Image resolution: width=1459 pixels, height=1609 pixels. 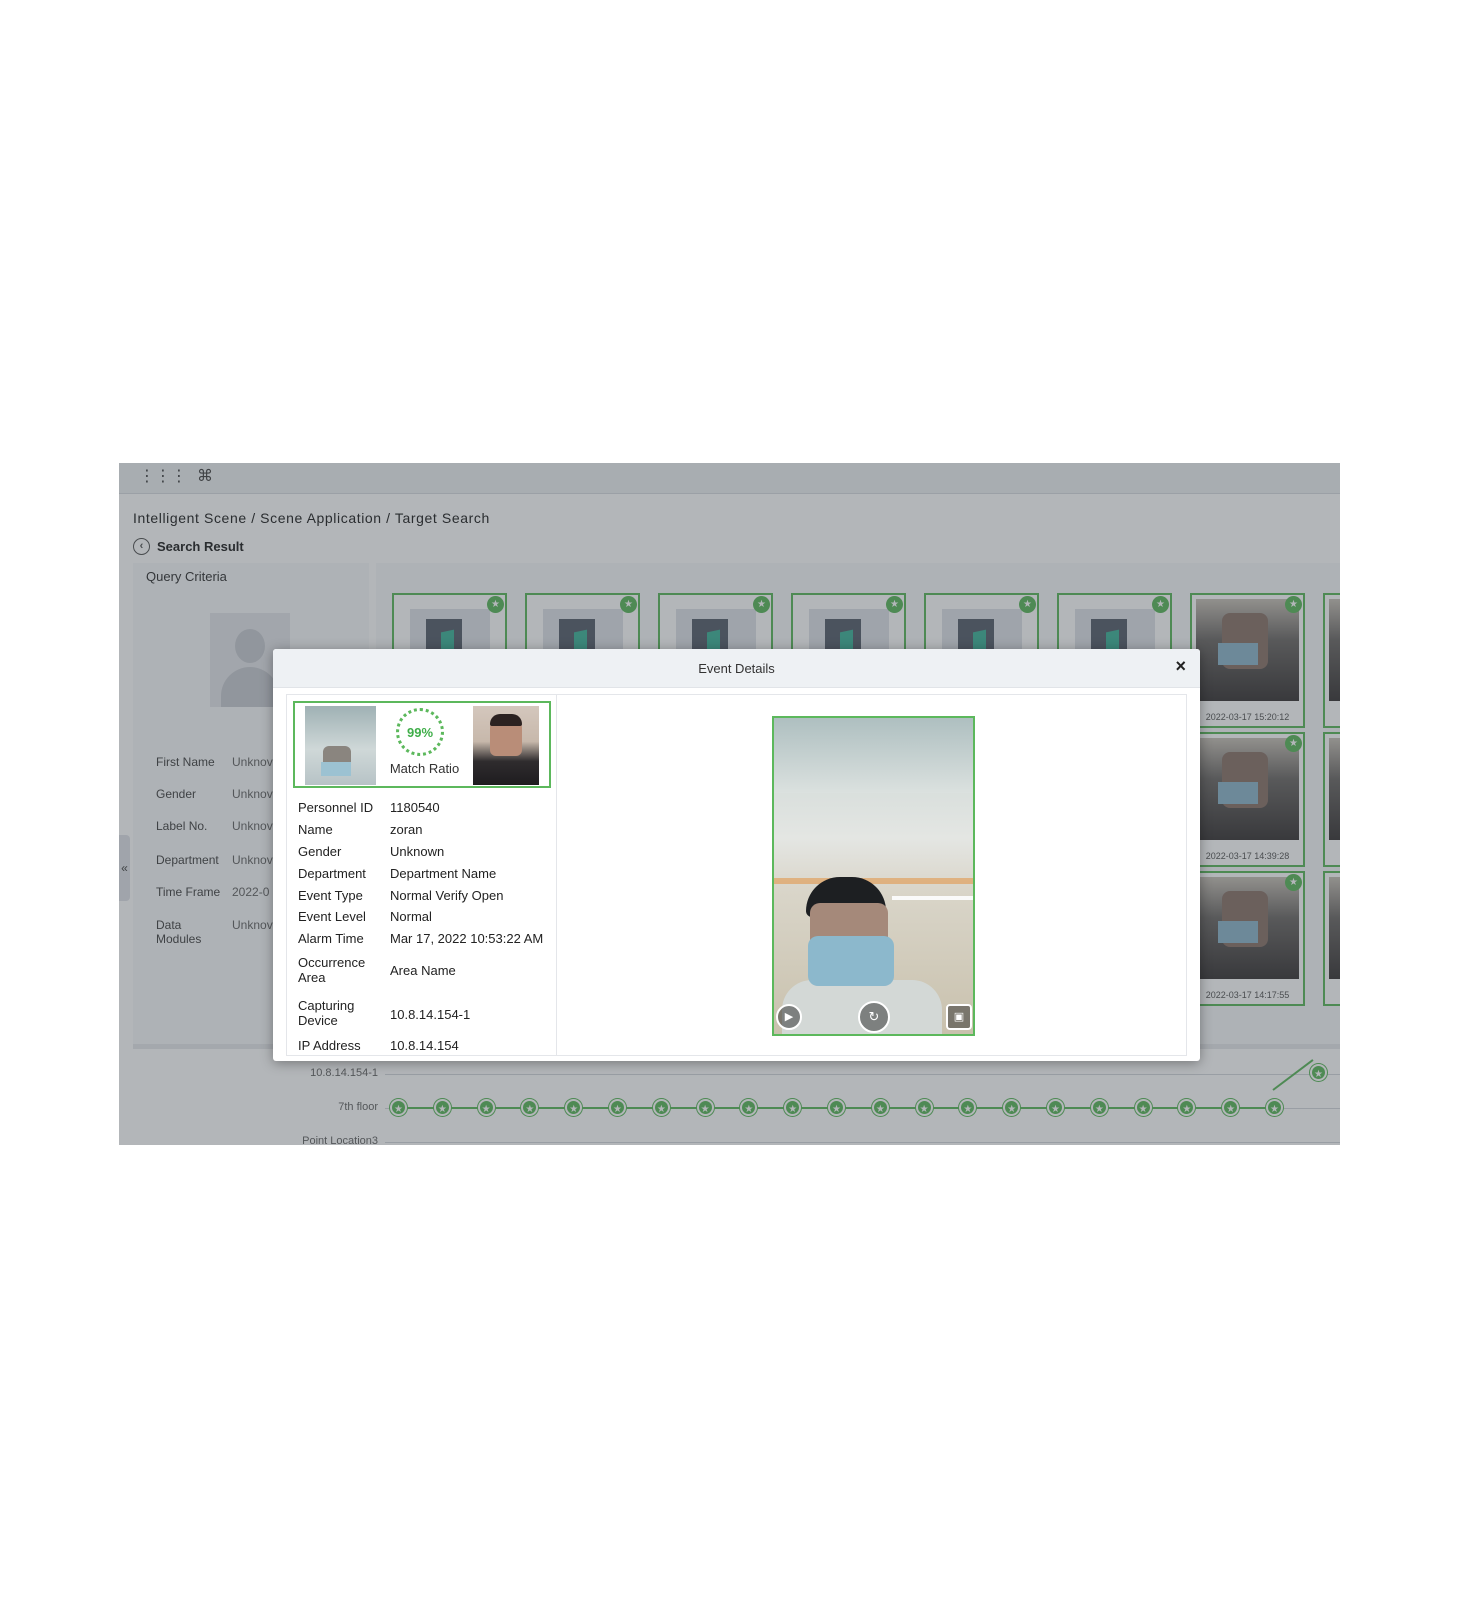 What do you see at coordinates (424, 768) in the screenshot?
I see `match-ratio-label: Match Ratio` at bounding box center [424, 768].